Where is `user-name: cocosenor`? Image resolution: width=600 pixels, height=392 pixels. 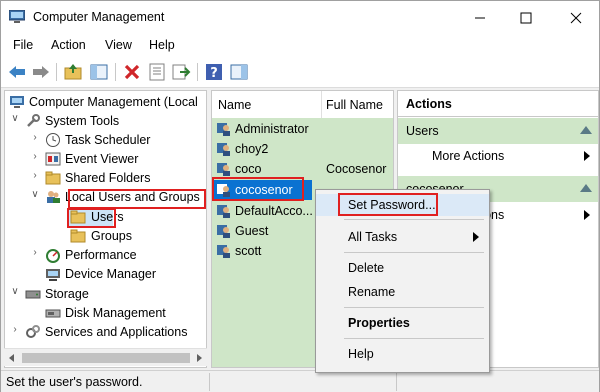 user-name: cocosenor is located at coordinates (264, 190).